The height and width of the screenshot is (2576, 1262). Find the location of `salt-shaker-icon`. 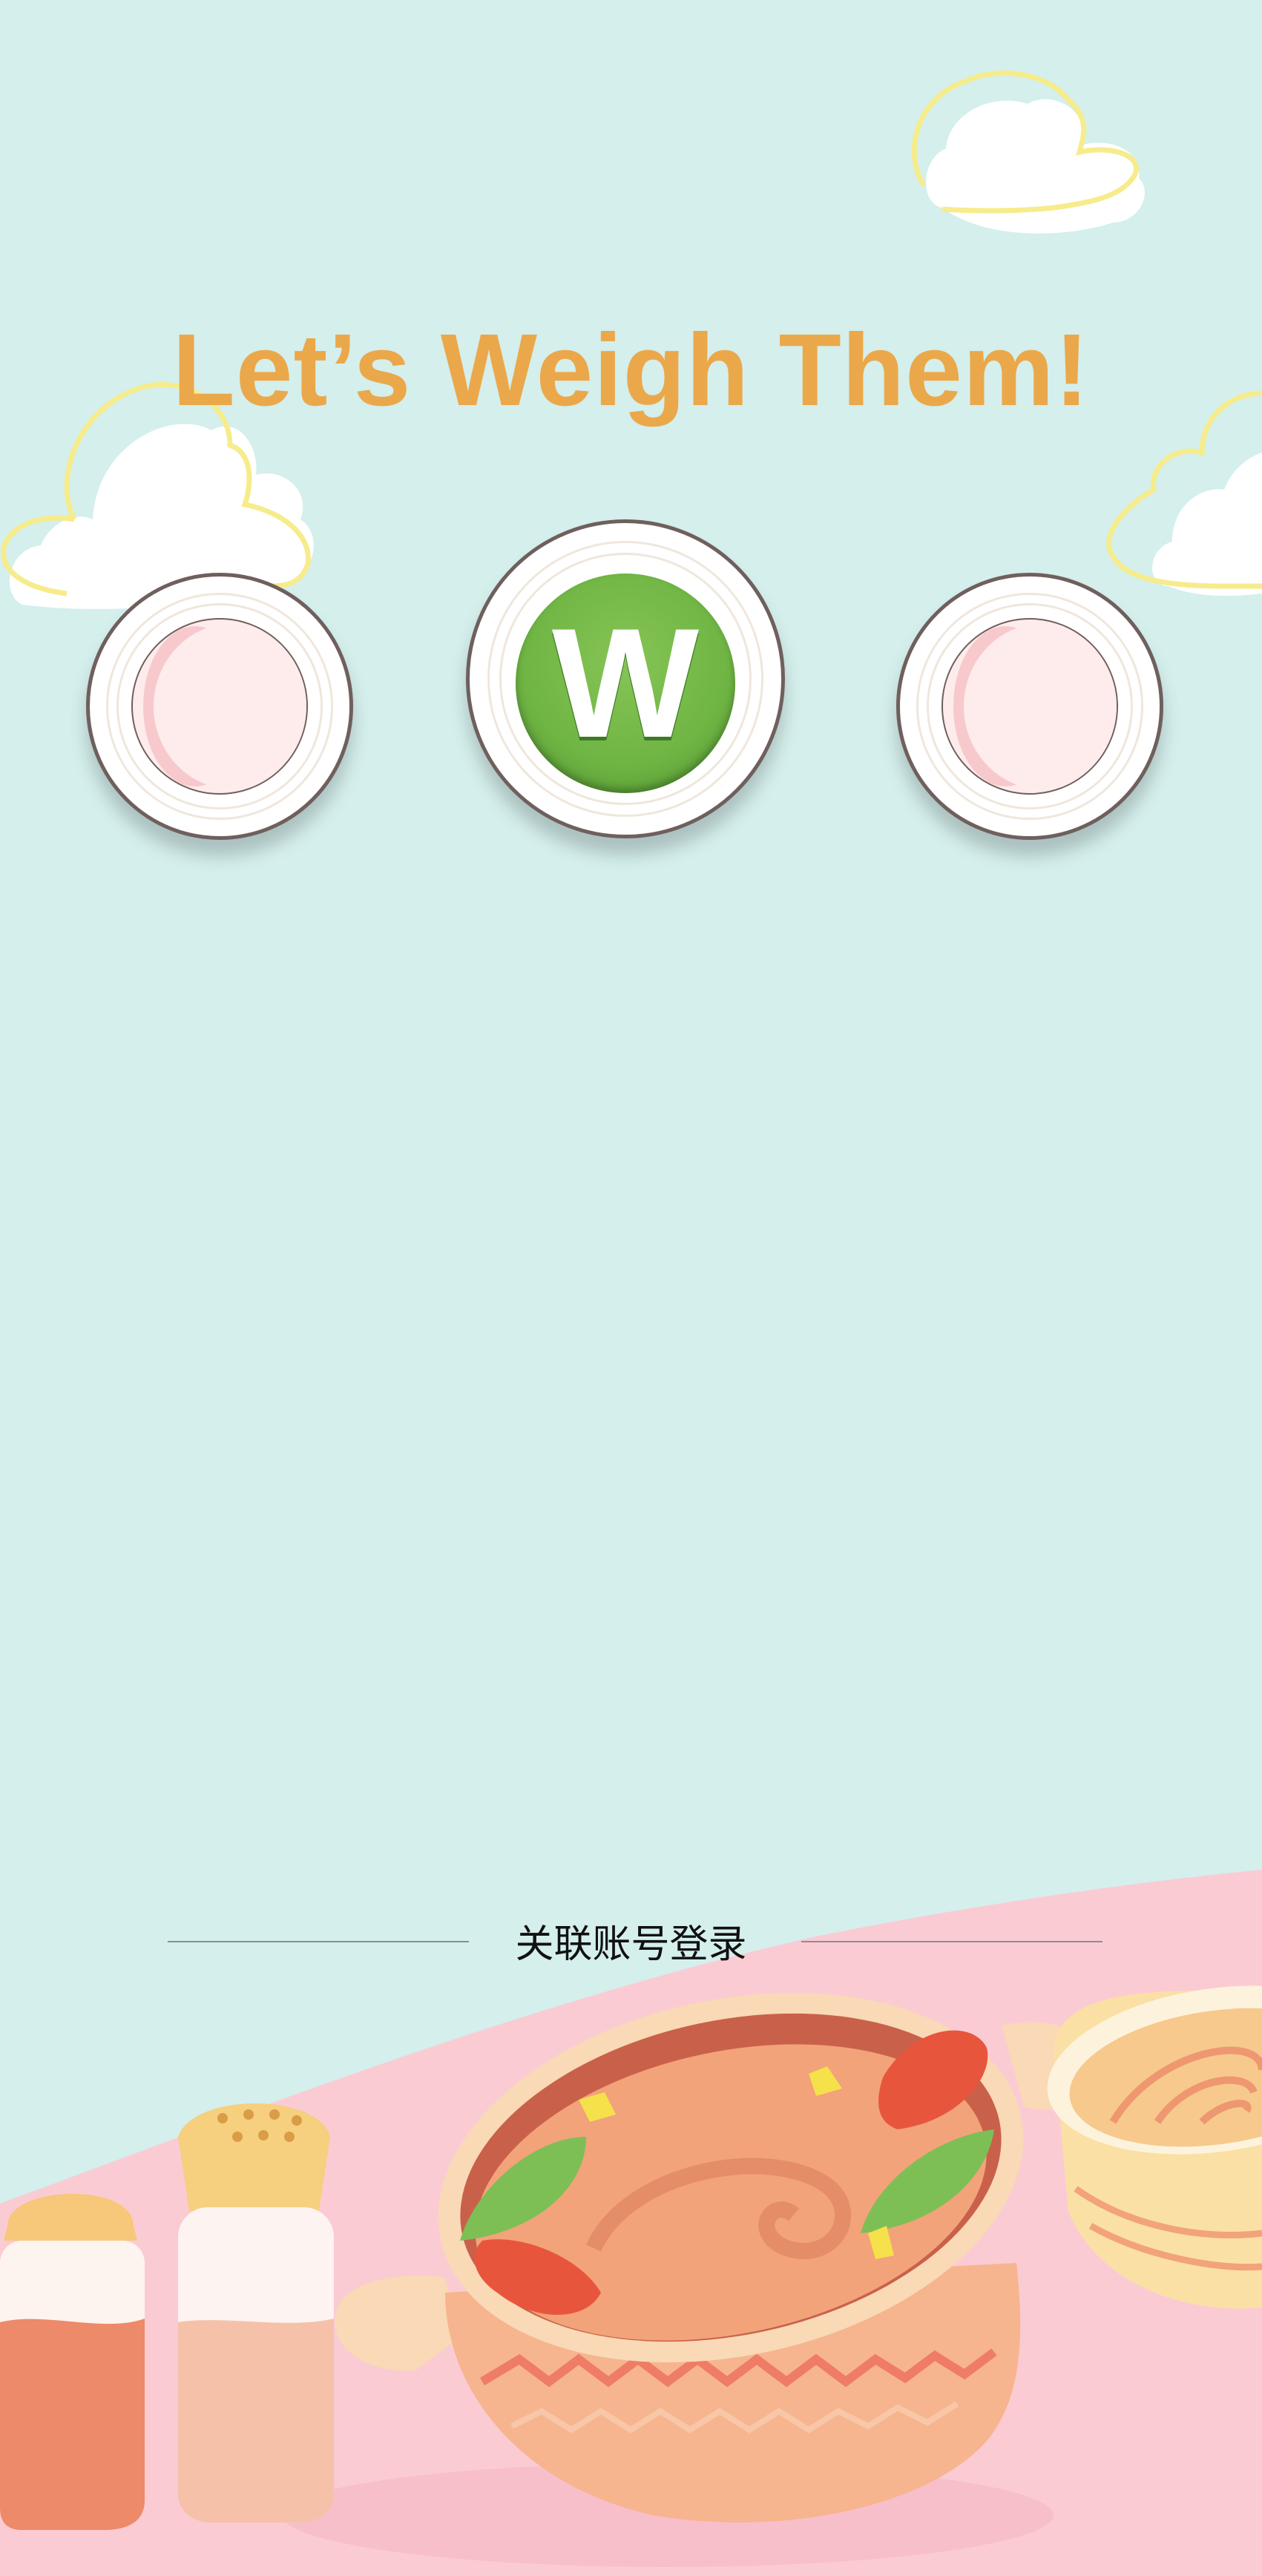

salt-shaker-icon is located at coordinates (256, 2313).